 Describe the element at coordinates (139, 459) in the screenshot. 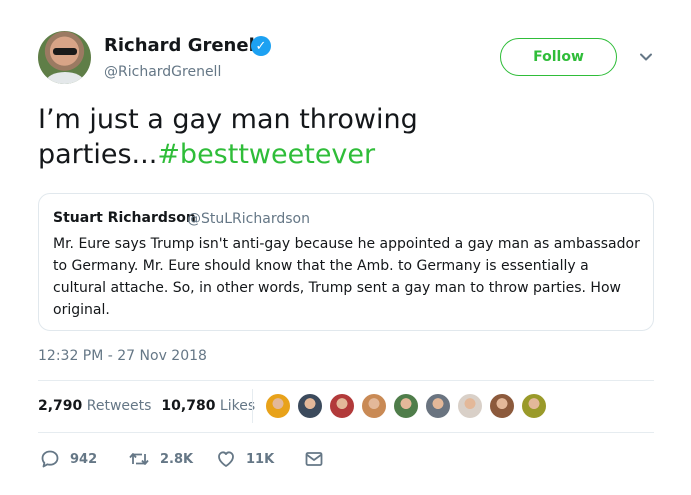

I see `retweet-icon` at that location.